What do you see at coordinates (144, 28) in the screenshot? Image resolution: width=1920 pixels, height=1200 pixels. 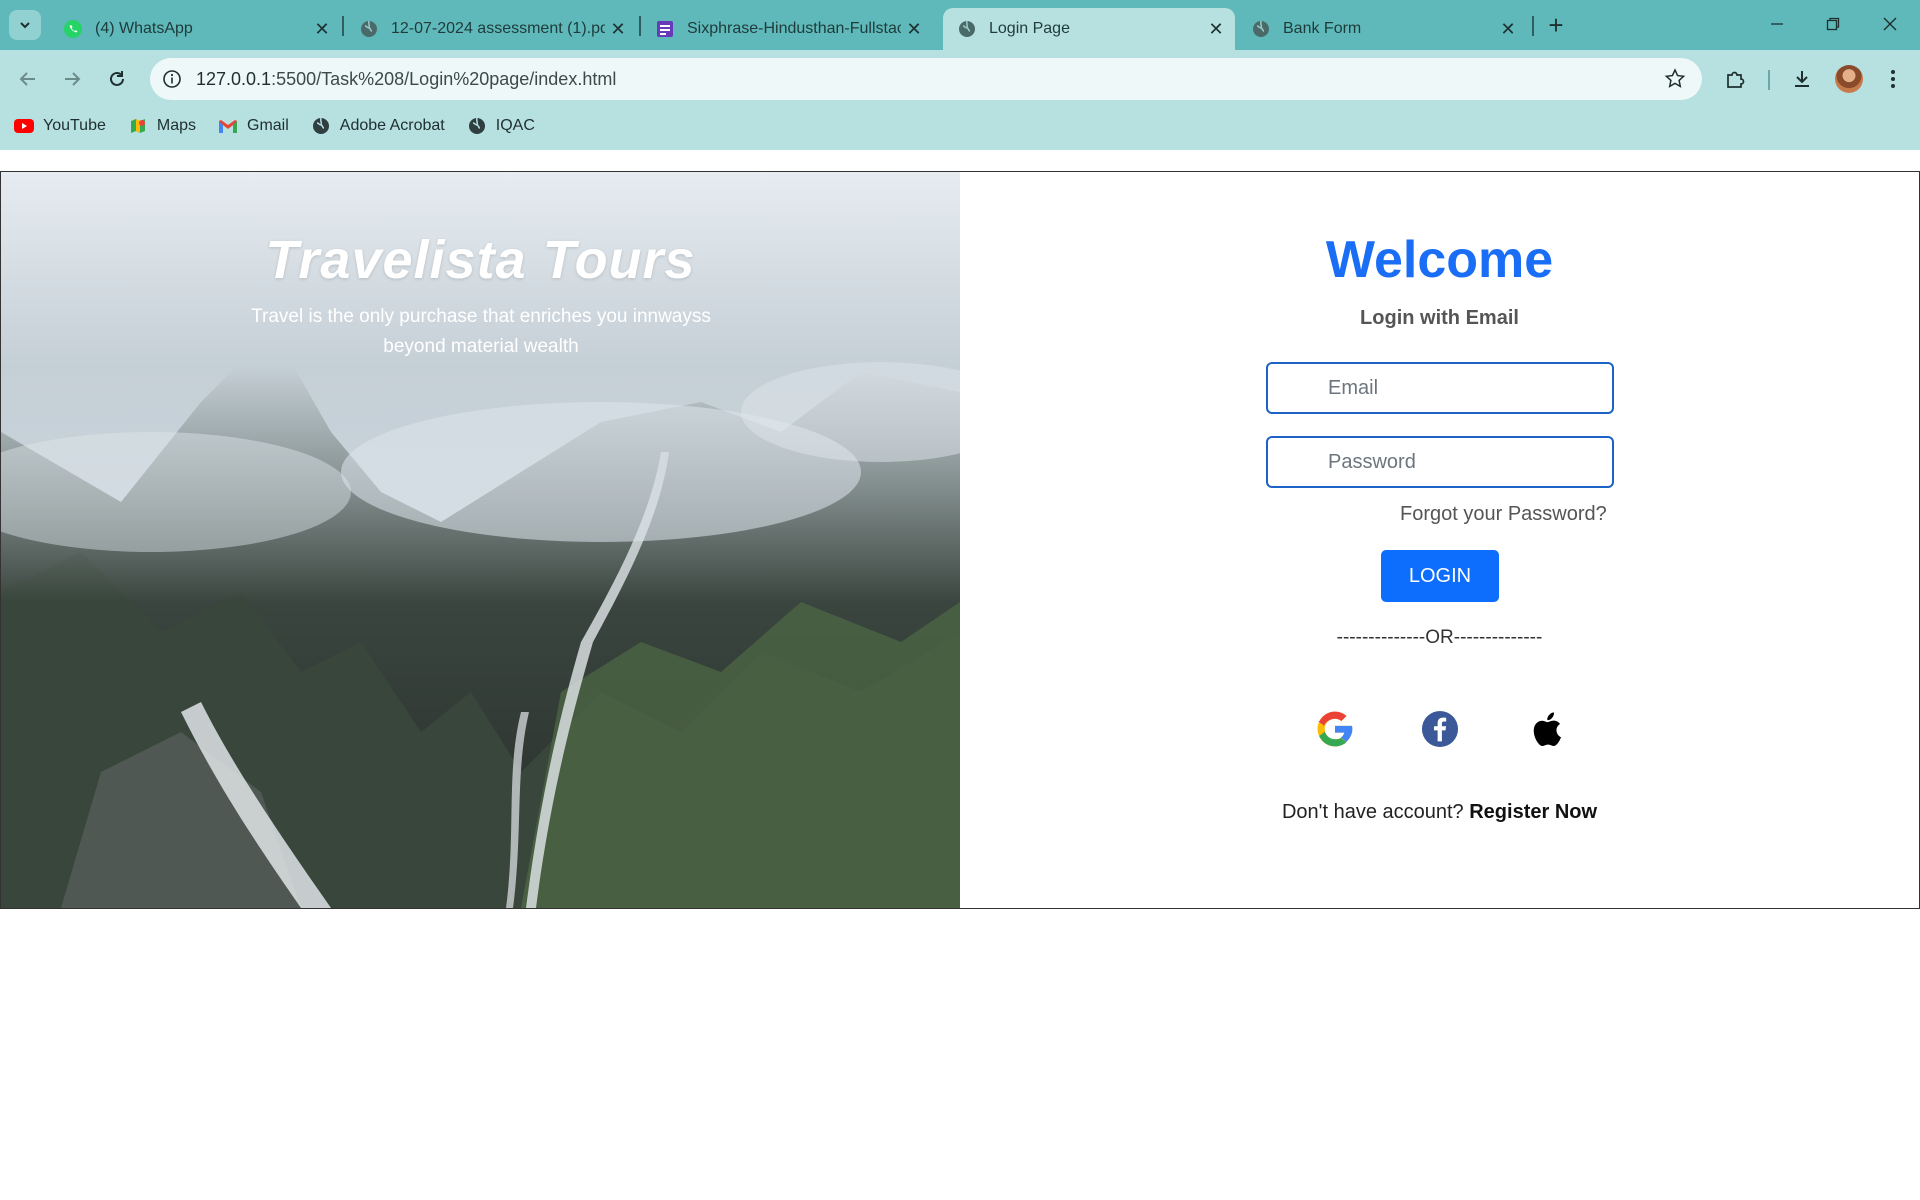 I see `tab-title: (4) WhatsApp` at bounding box center [144, 28].